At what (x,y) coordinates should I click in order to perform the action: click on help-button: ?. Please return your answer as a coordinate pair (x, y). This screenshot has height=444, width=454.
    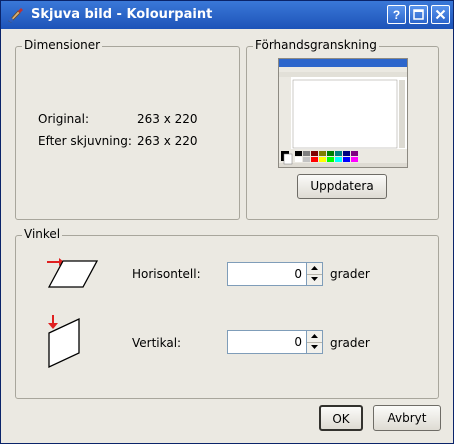
    Looking at the image, I should click on (396, 14).